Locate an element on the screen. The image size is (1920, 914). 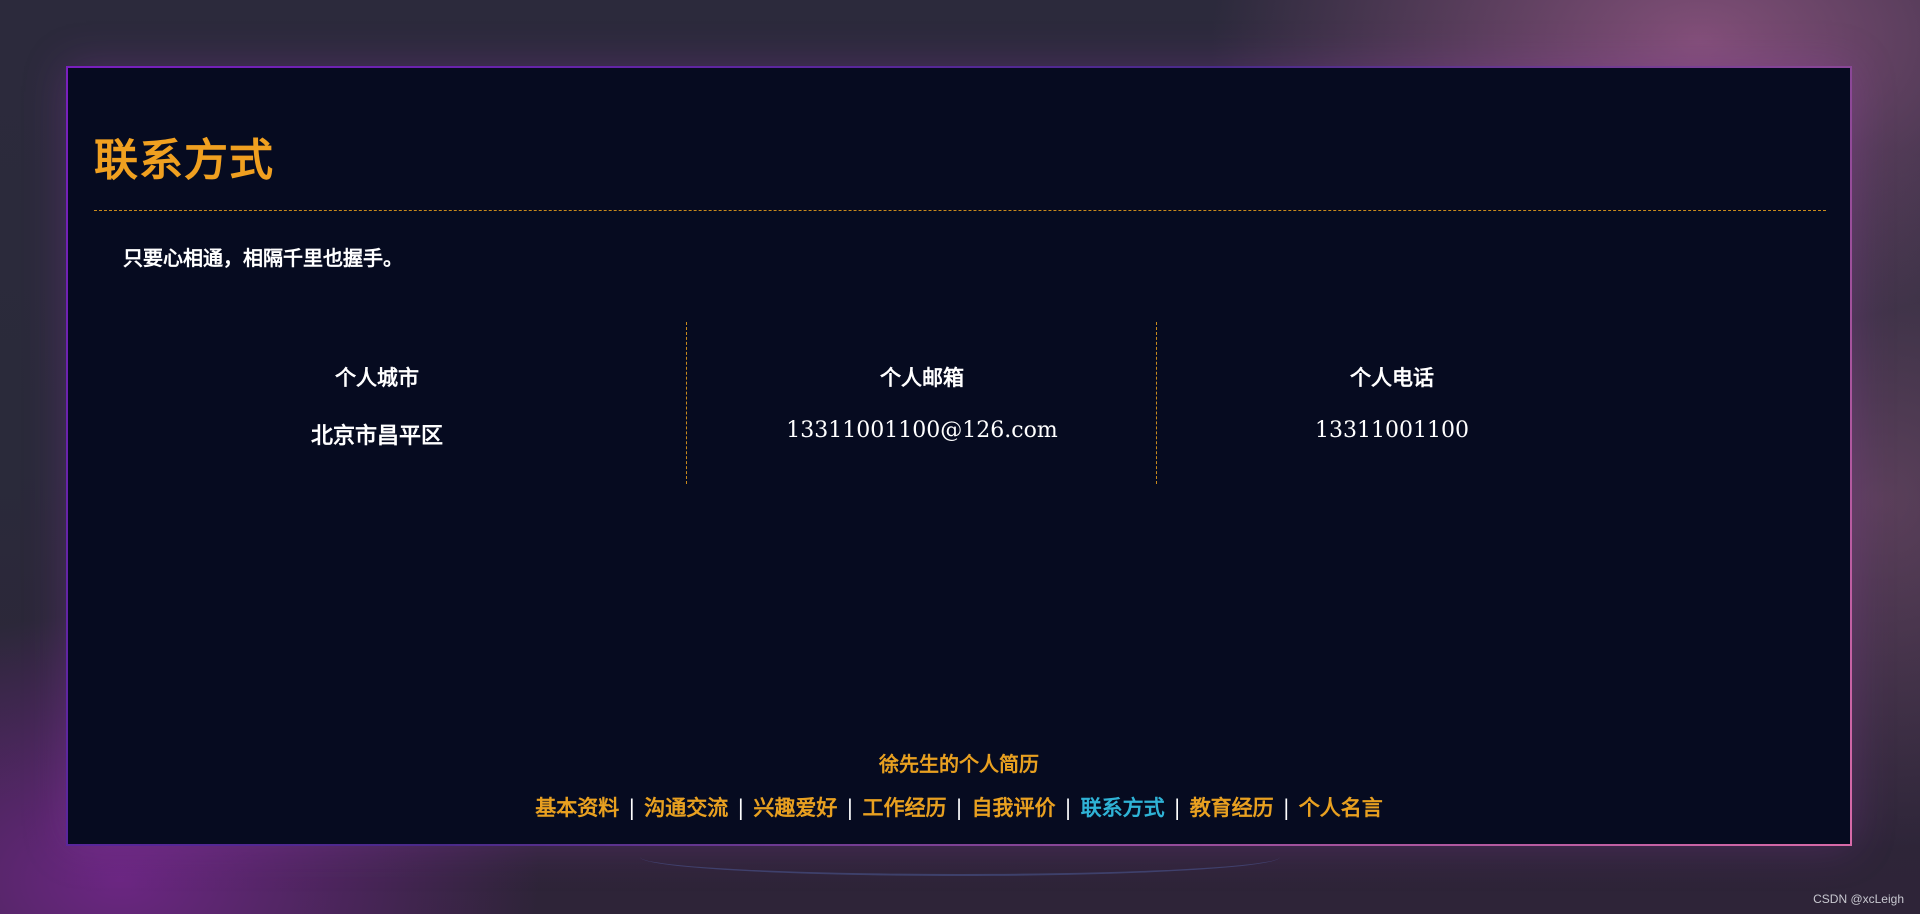
nav-link-work-experience: 工作经历 is located at coordinates (904, 807).